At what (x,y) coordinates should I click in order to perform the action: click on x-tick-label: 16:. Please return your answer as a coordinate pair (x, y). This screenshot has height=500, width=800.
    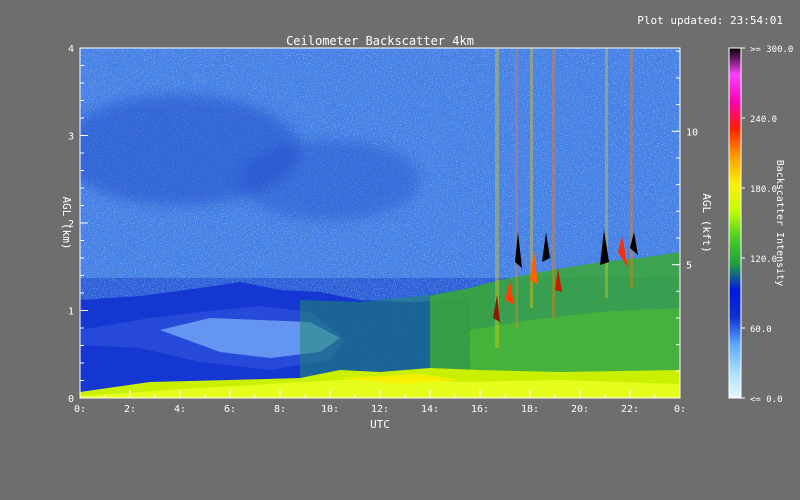
    Looking at the image, I should click on (480, 409).